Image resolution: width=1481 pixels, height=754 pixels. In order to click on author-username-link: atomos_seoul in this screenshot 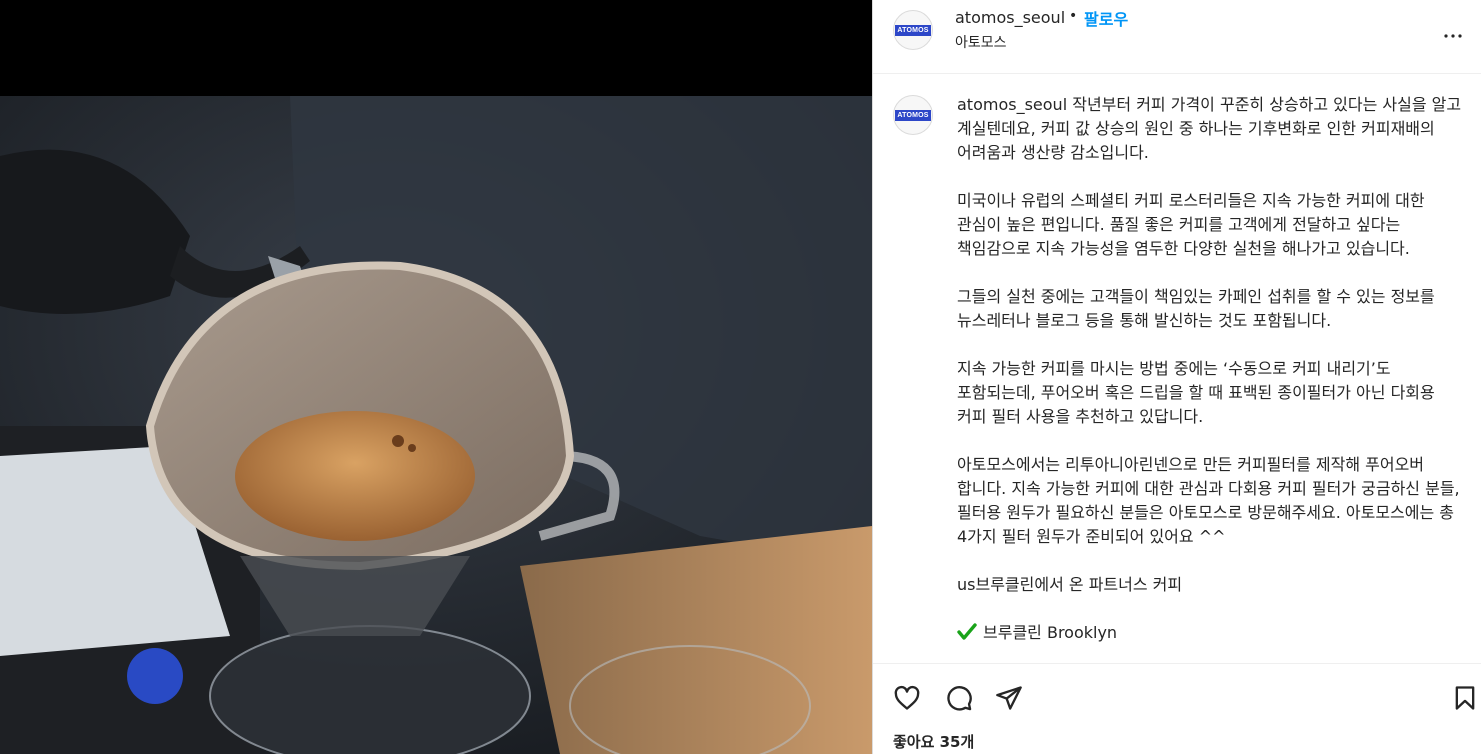, I will do `click(1010, 17)`.